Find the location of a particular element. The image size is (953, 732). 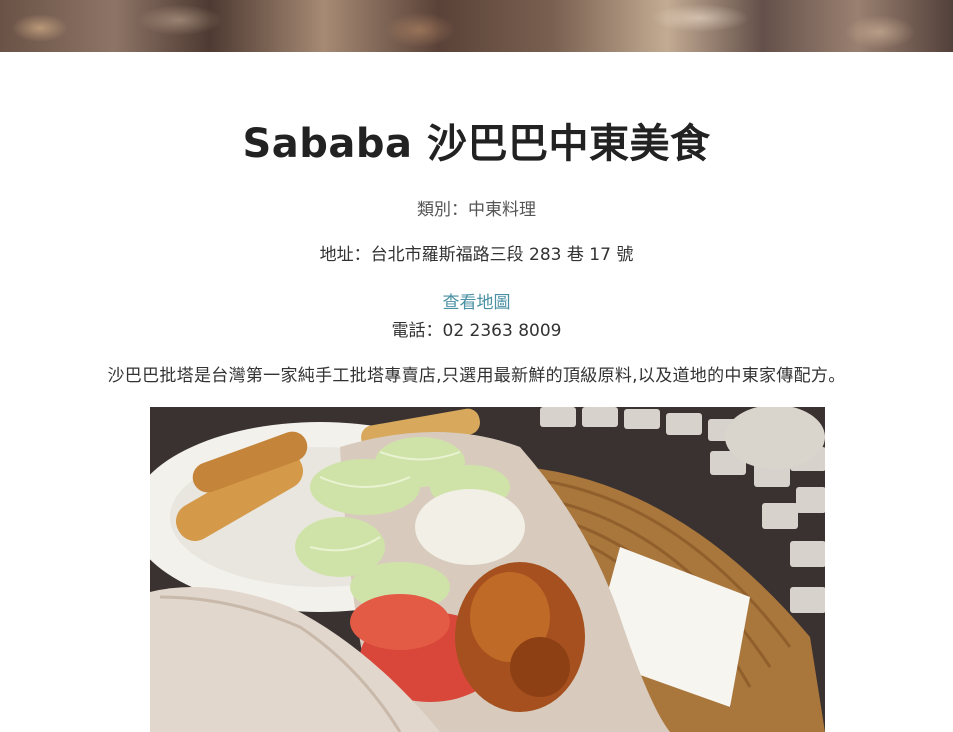

category-text: 類別：中東料理 is located at coordinates (476, 210).